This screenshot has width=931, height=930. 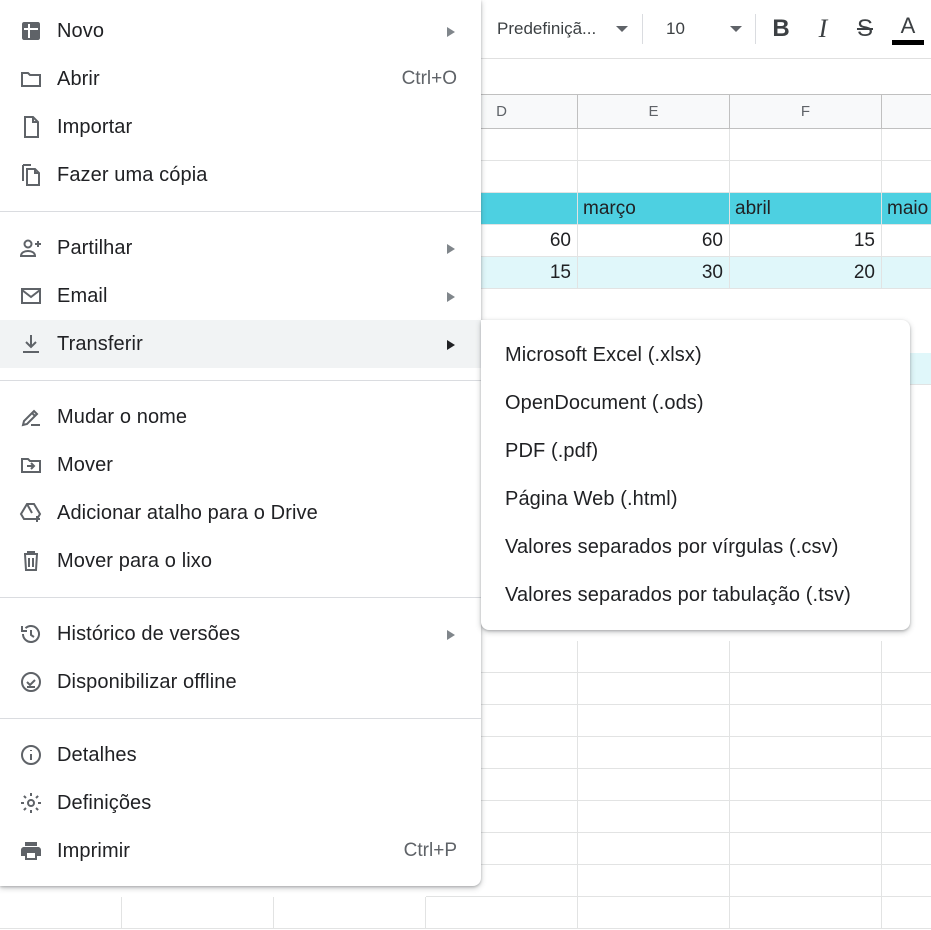 What do you see at coordinates (97, 754) in the screenshot?
I see `menu-item-label: Detalhes` at bounding box center [97, 754].